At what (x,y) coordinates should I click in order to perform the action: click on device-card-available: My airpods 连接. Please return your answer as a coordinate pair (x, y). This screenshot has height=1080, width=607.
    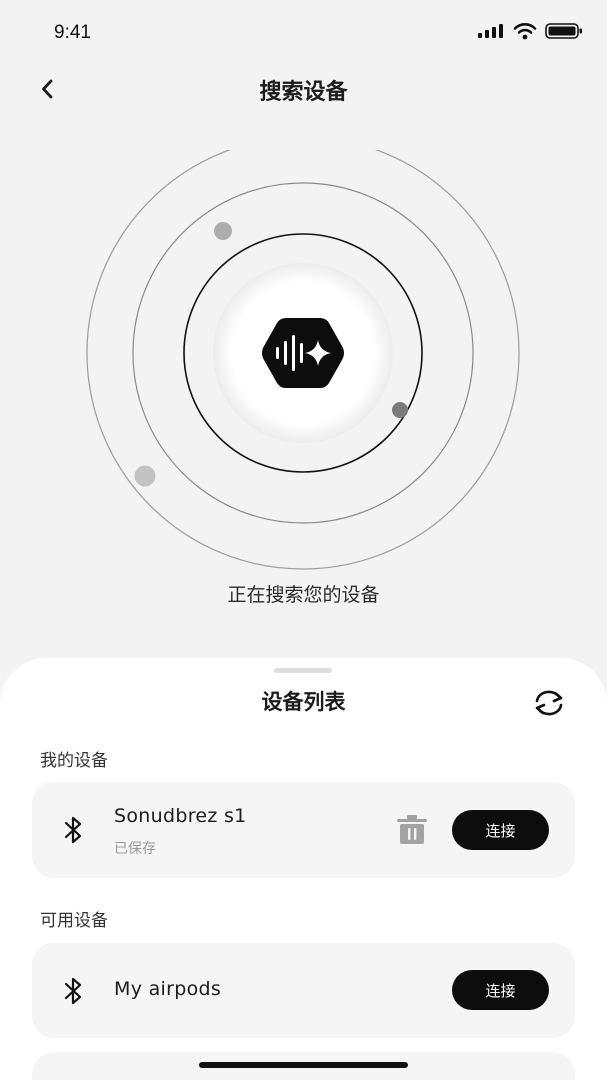
    Looking at the image, I should click on (303, 990).